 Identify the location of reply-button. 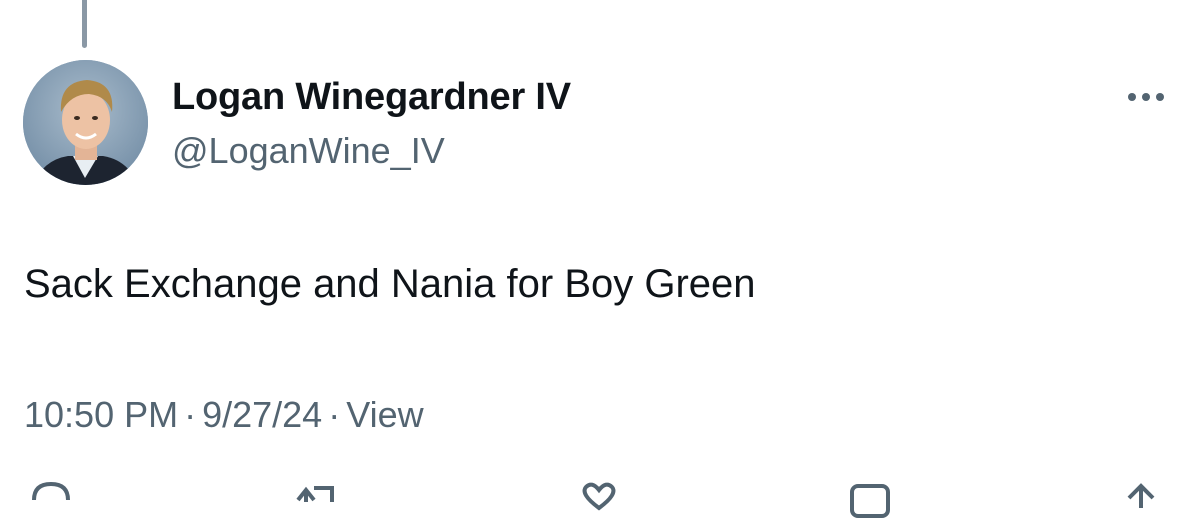
(51, 498).